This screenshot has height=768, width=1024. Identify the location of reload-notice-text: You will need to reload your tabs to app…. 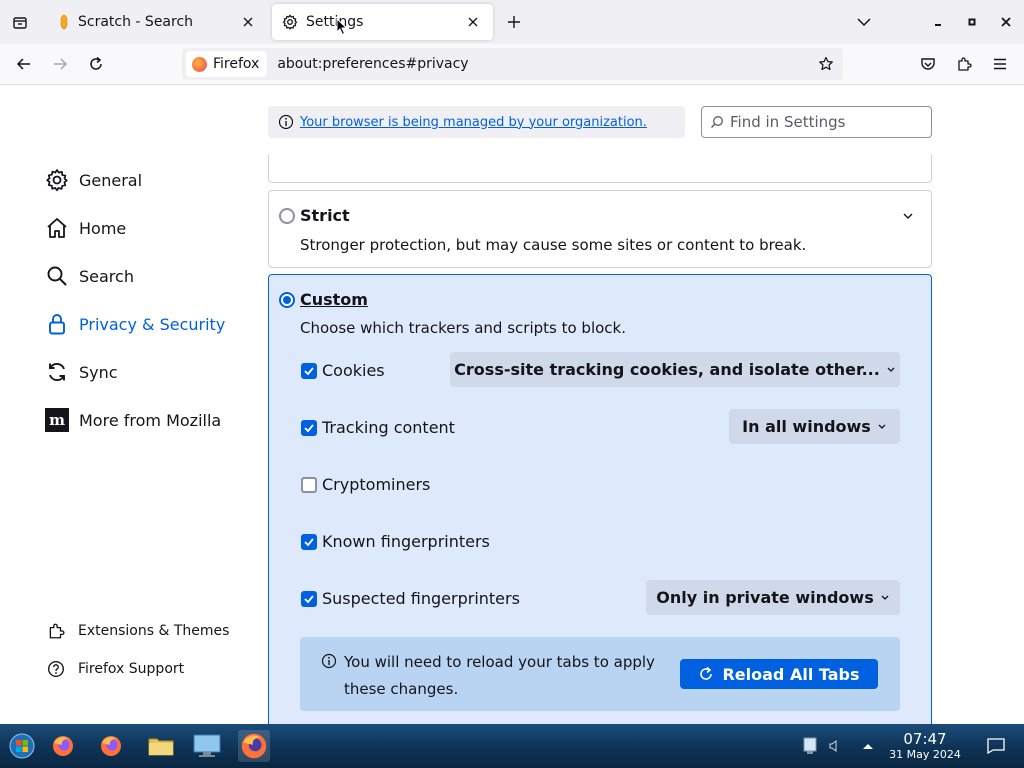
(499, 675).